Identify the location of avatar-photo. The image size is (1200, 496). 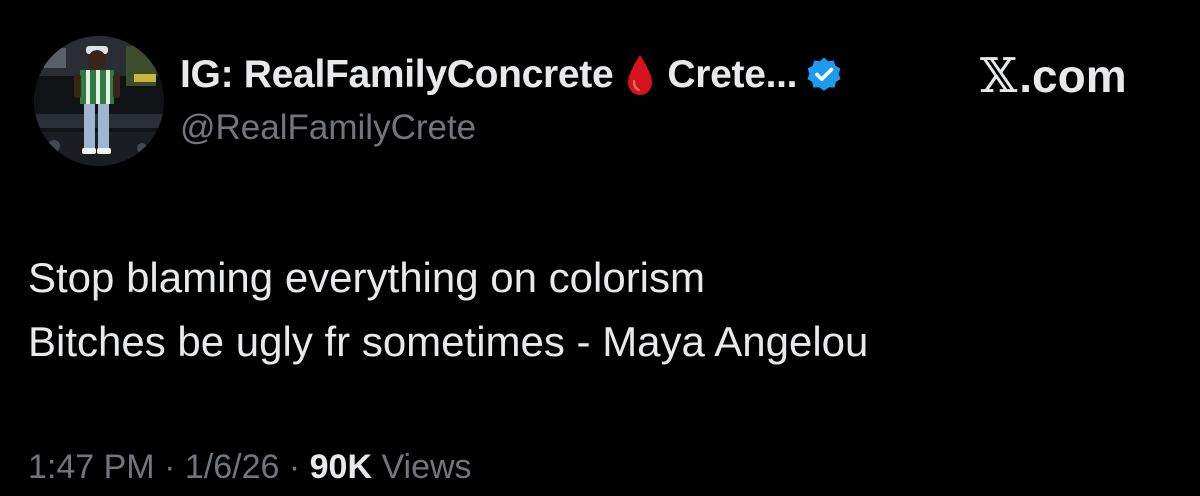
(99, 101).